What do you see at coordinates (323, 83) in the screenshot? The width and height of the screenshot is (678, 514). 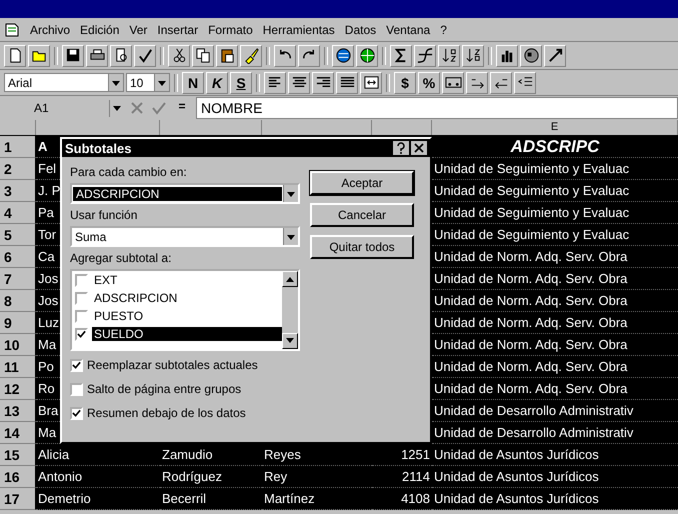 I see `align-right-button` at bounding box center [323, 83].